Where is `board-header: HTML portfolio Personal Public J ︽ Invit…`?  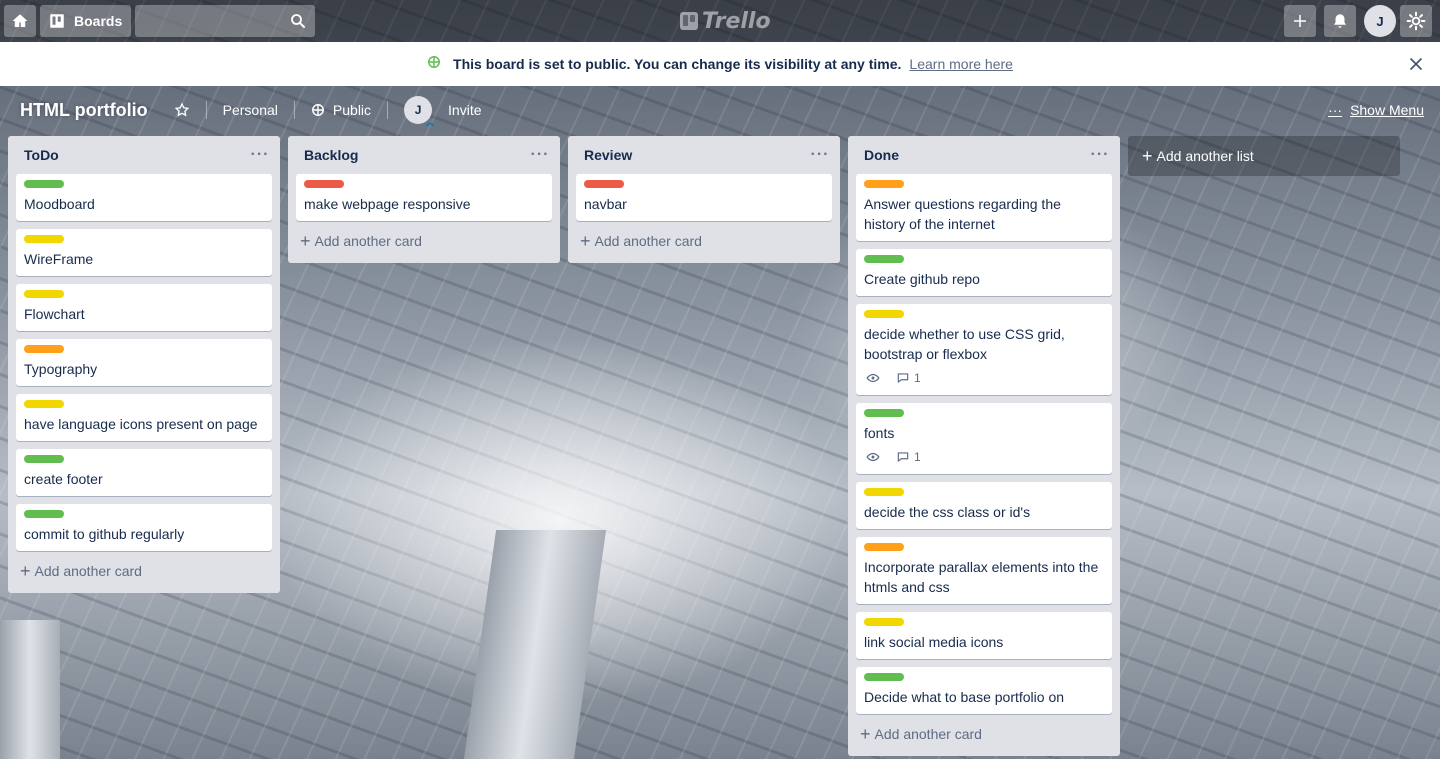 board-header: HTML portfolio Personal Public J ︽ Invit… is located at coordinates (720, 110).